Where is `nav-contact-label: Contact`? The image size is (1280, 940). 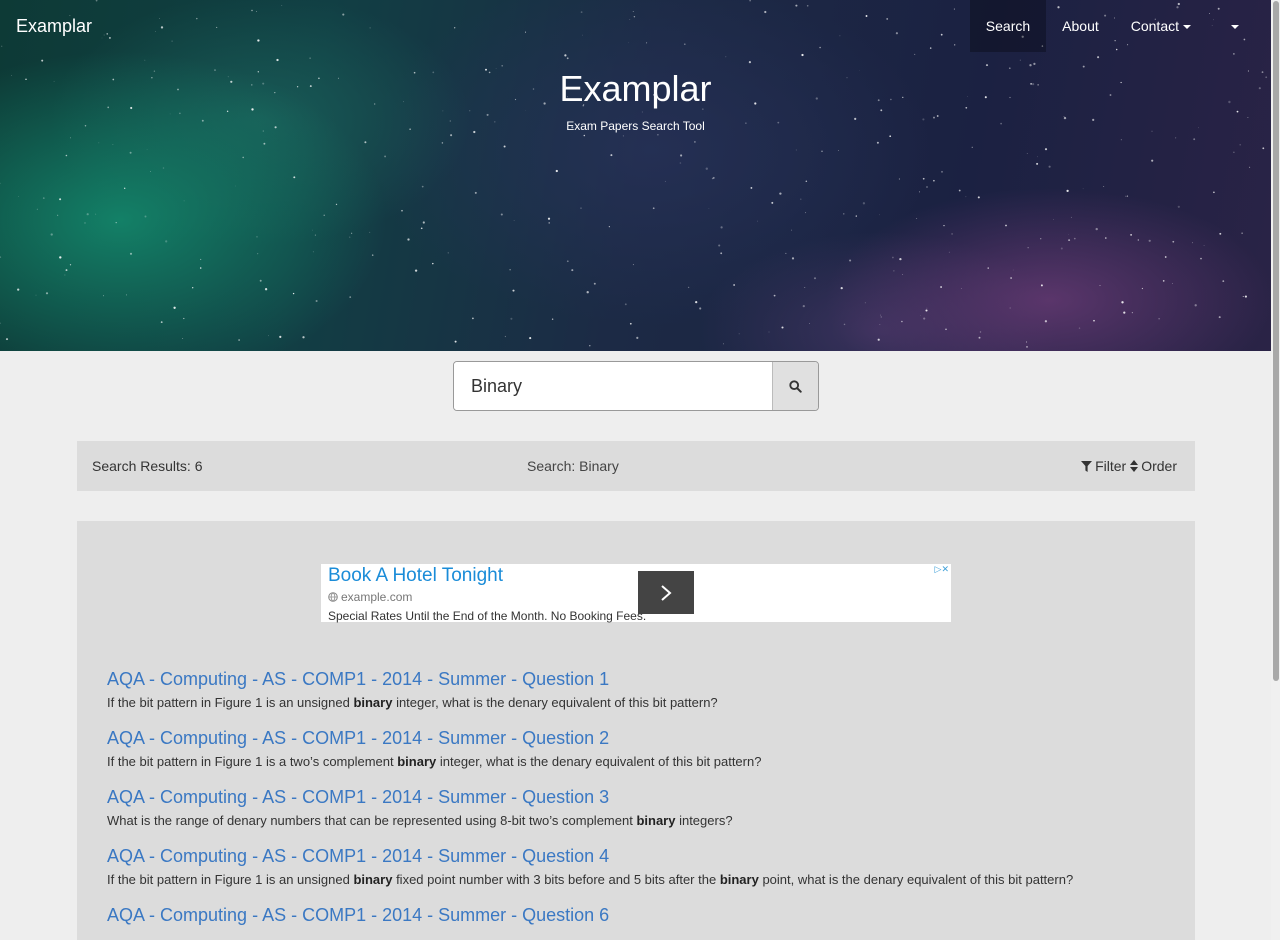 nav-contact-label: Contact is located at coordinates (1154, 26).